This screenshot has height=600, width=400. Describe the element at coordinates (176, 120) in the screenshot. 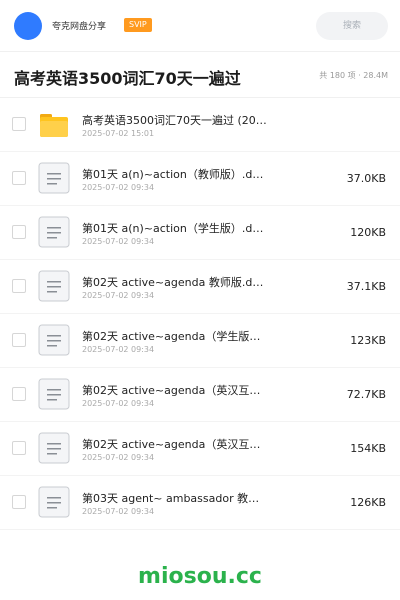

I see `file-name: 高考英语3500词汇70天一遍过 (2025版)` at that location.